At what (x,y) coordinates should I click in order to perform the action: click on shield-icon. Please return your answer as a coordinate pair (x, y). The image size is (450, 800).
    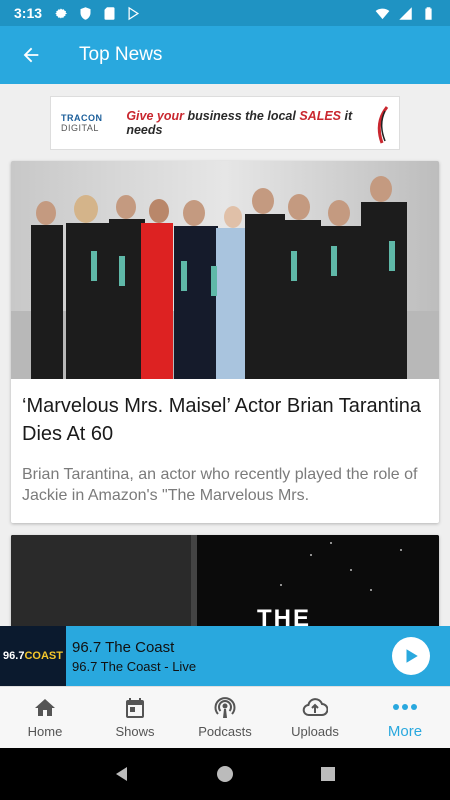
    Looking at the image, I should click on (85, 13).